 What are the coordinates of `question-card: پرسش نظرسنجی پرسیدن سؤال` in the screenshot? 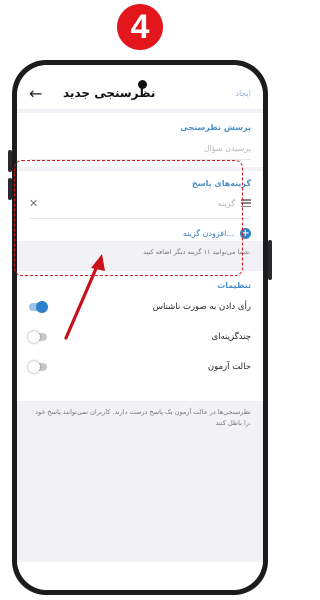 It's located at (140, 140).